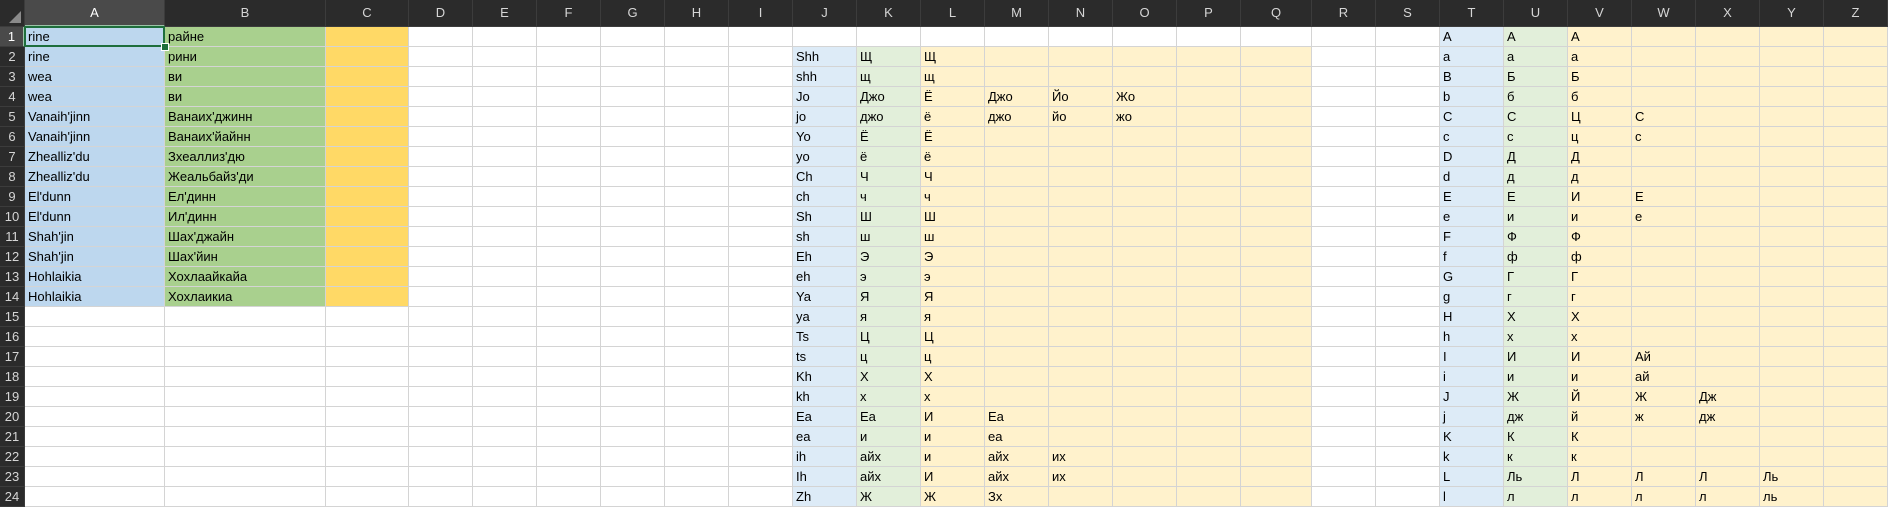 The width and height of the screenshot is (1894, 512). Describe the element at coordinates (1145, 57) in the screenshot. I see `cell-o2` at that location.